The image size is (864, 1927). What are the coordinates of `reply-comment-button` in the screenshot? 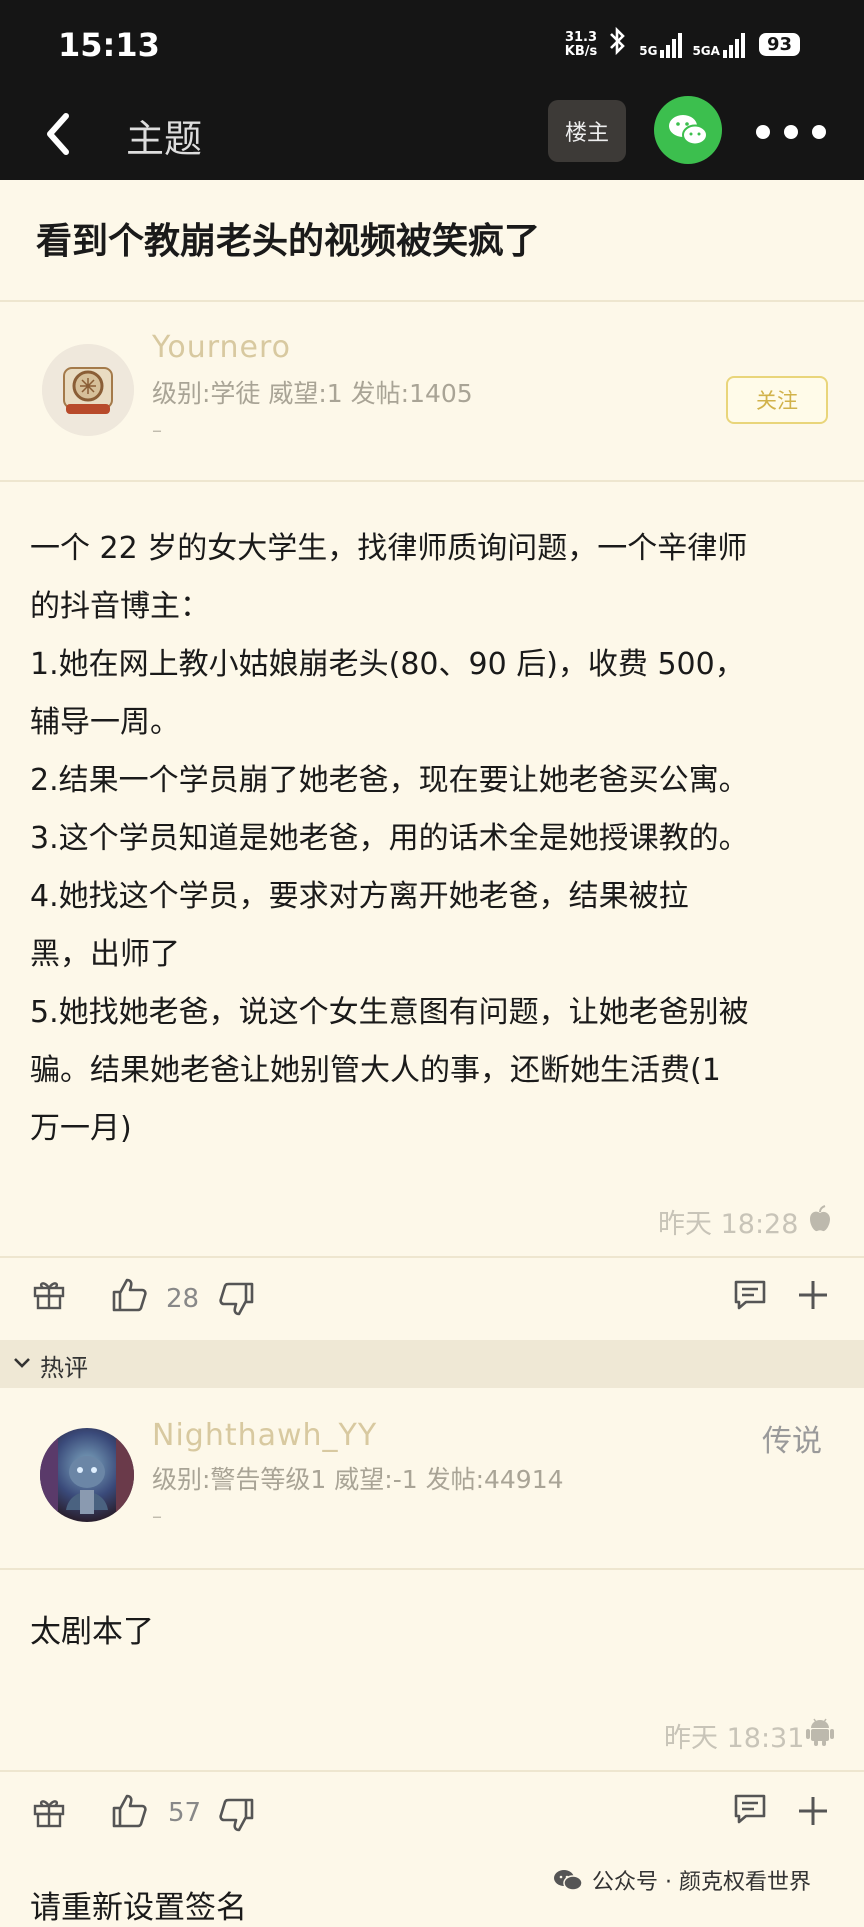 It's located at (750, 1811).